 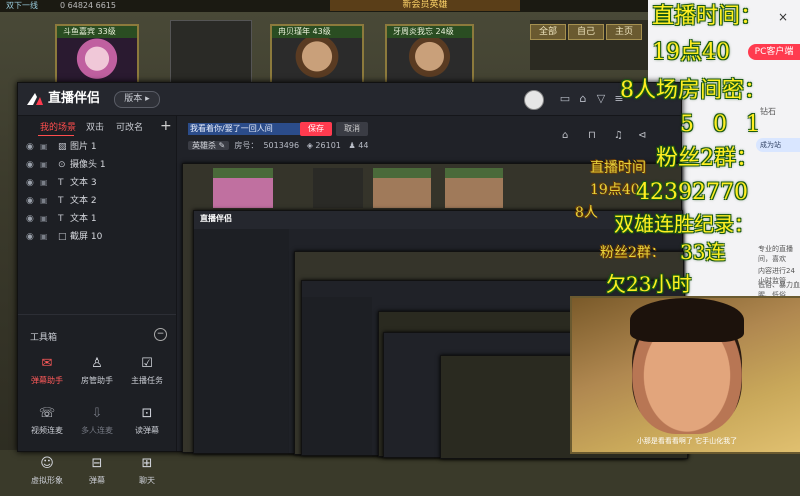 What do you see at coordinates (83, 147) in the screenshot?
I see `source-label: 图片 1` at bounding box center [83, 147].